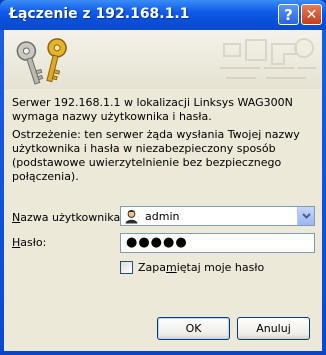 The image size is (326, 355). Describe the element at coordinates (273, 328) in the screenshot. I see `cancel-button: Anuluj` at that location.